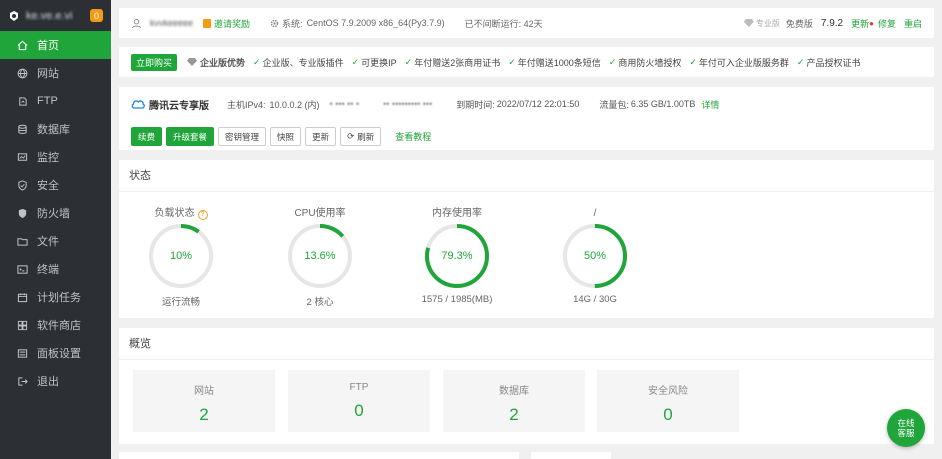  I want to click on sidebar-item-terminal: 终端, so click(55, 269).